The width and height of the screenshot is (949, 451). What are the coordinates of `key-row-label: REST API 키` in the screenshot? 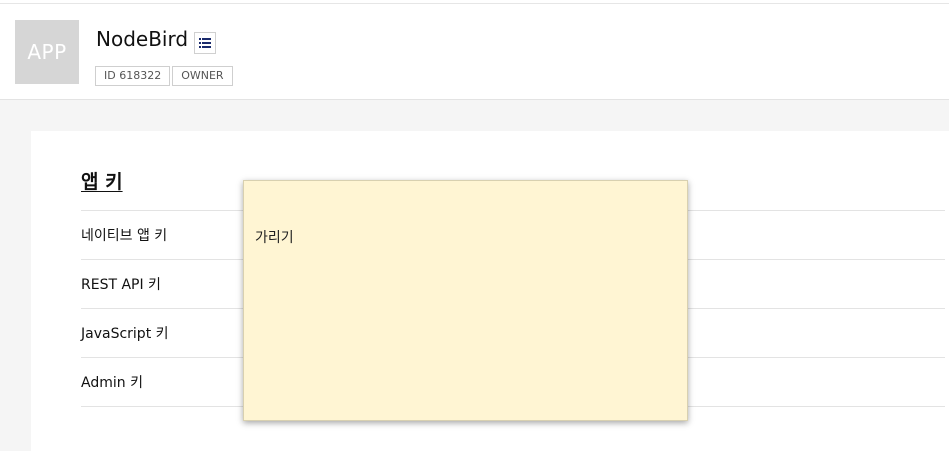 It's located at (121, 285).